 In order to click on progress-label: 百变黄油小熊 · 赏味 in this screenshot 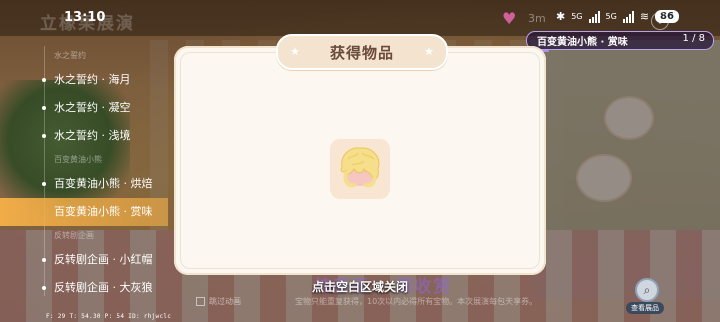, I will do `click(582, 42)`.